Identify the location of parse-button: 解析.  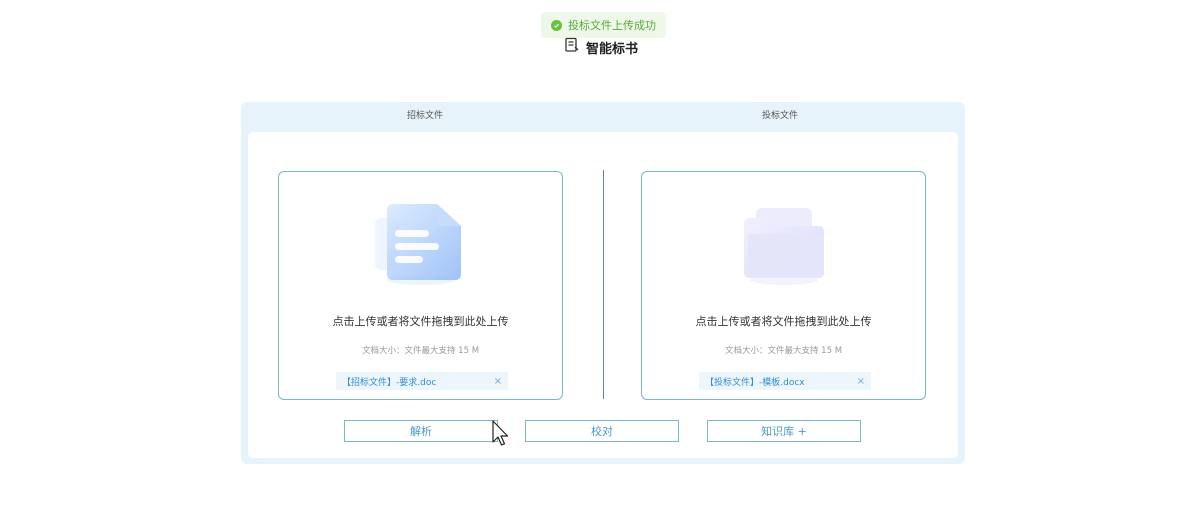
(421, 431).